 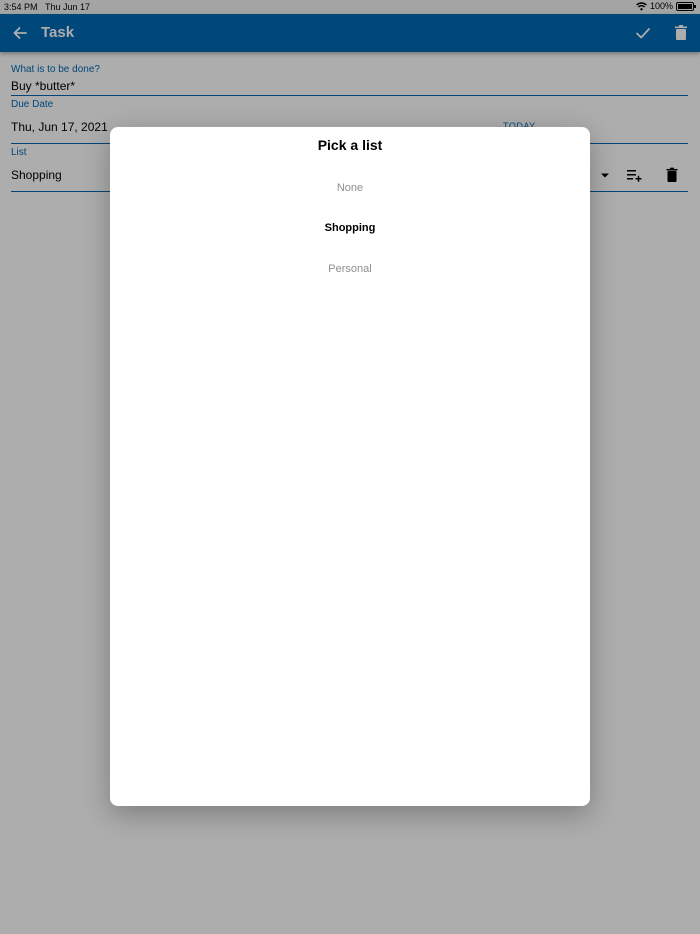 What do you see at coordinates (350, 228) in the screenshot?
I see `list-option-shopping: Shopping` at bounding box center [350, 228].